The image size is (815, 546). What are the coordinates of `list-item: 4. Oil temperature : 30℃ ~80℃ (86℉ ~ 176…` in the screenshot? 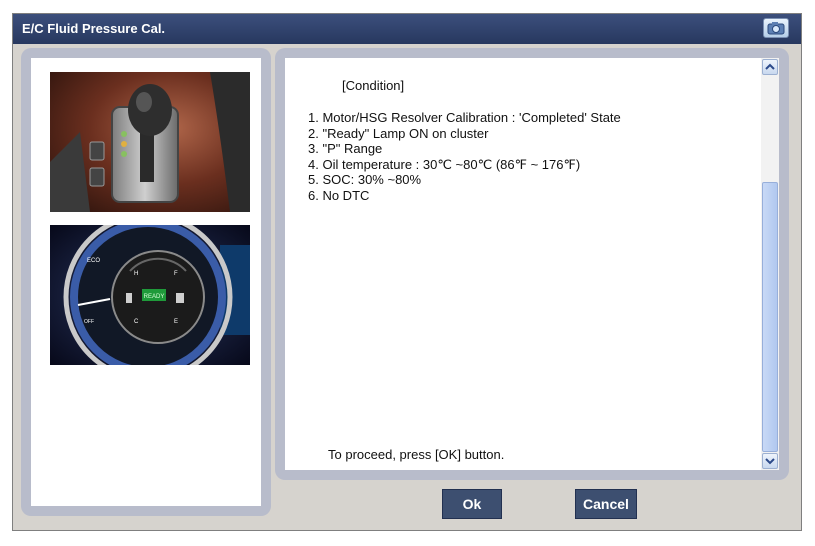 It's located at (444, 164).